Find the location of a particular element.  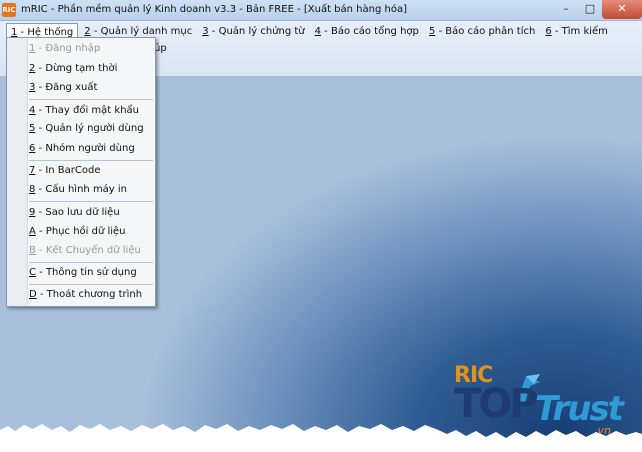

item-label: - Dừng tạm thời is located at coordinates (76, 68).